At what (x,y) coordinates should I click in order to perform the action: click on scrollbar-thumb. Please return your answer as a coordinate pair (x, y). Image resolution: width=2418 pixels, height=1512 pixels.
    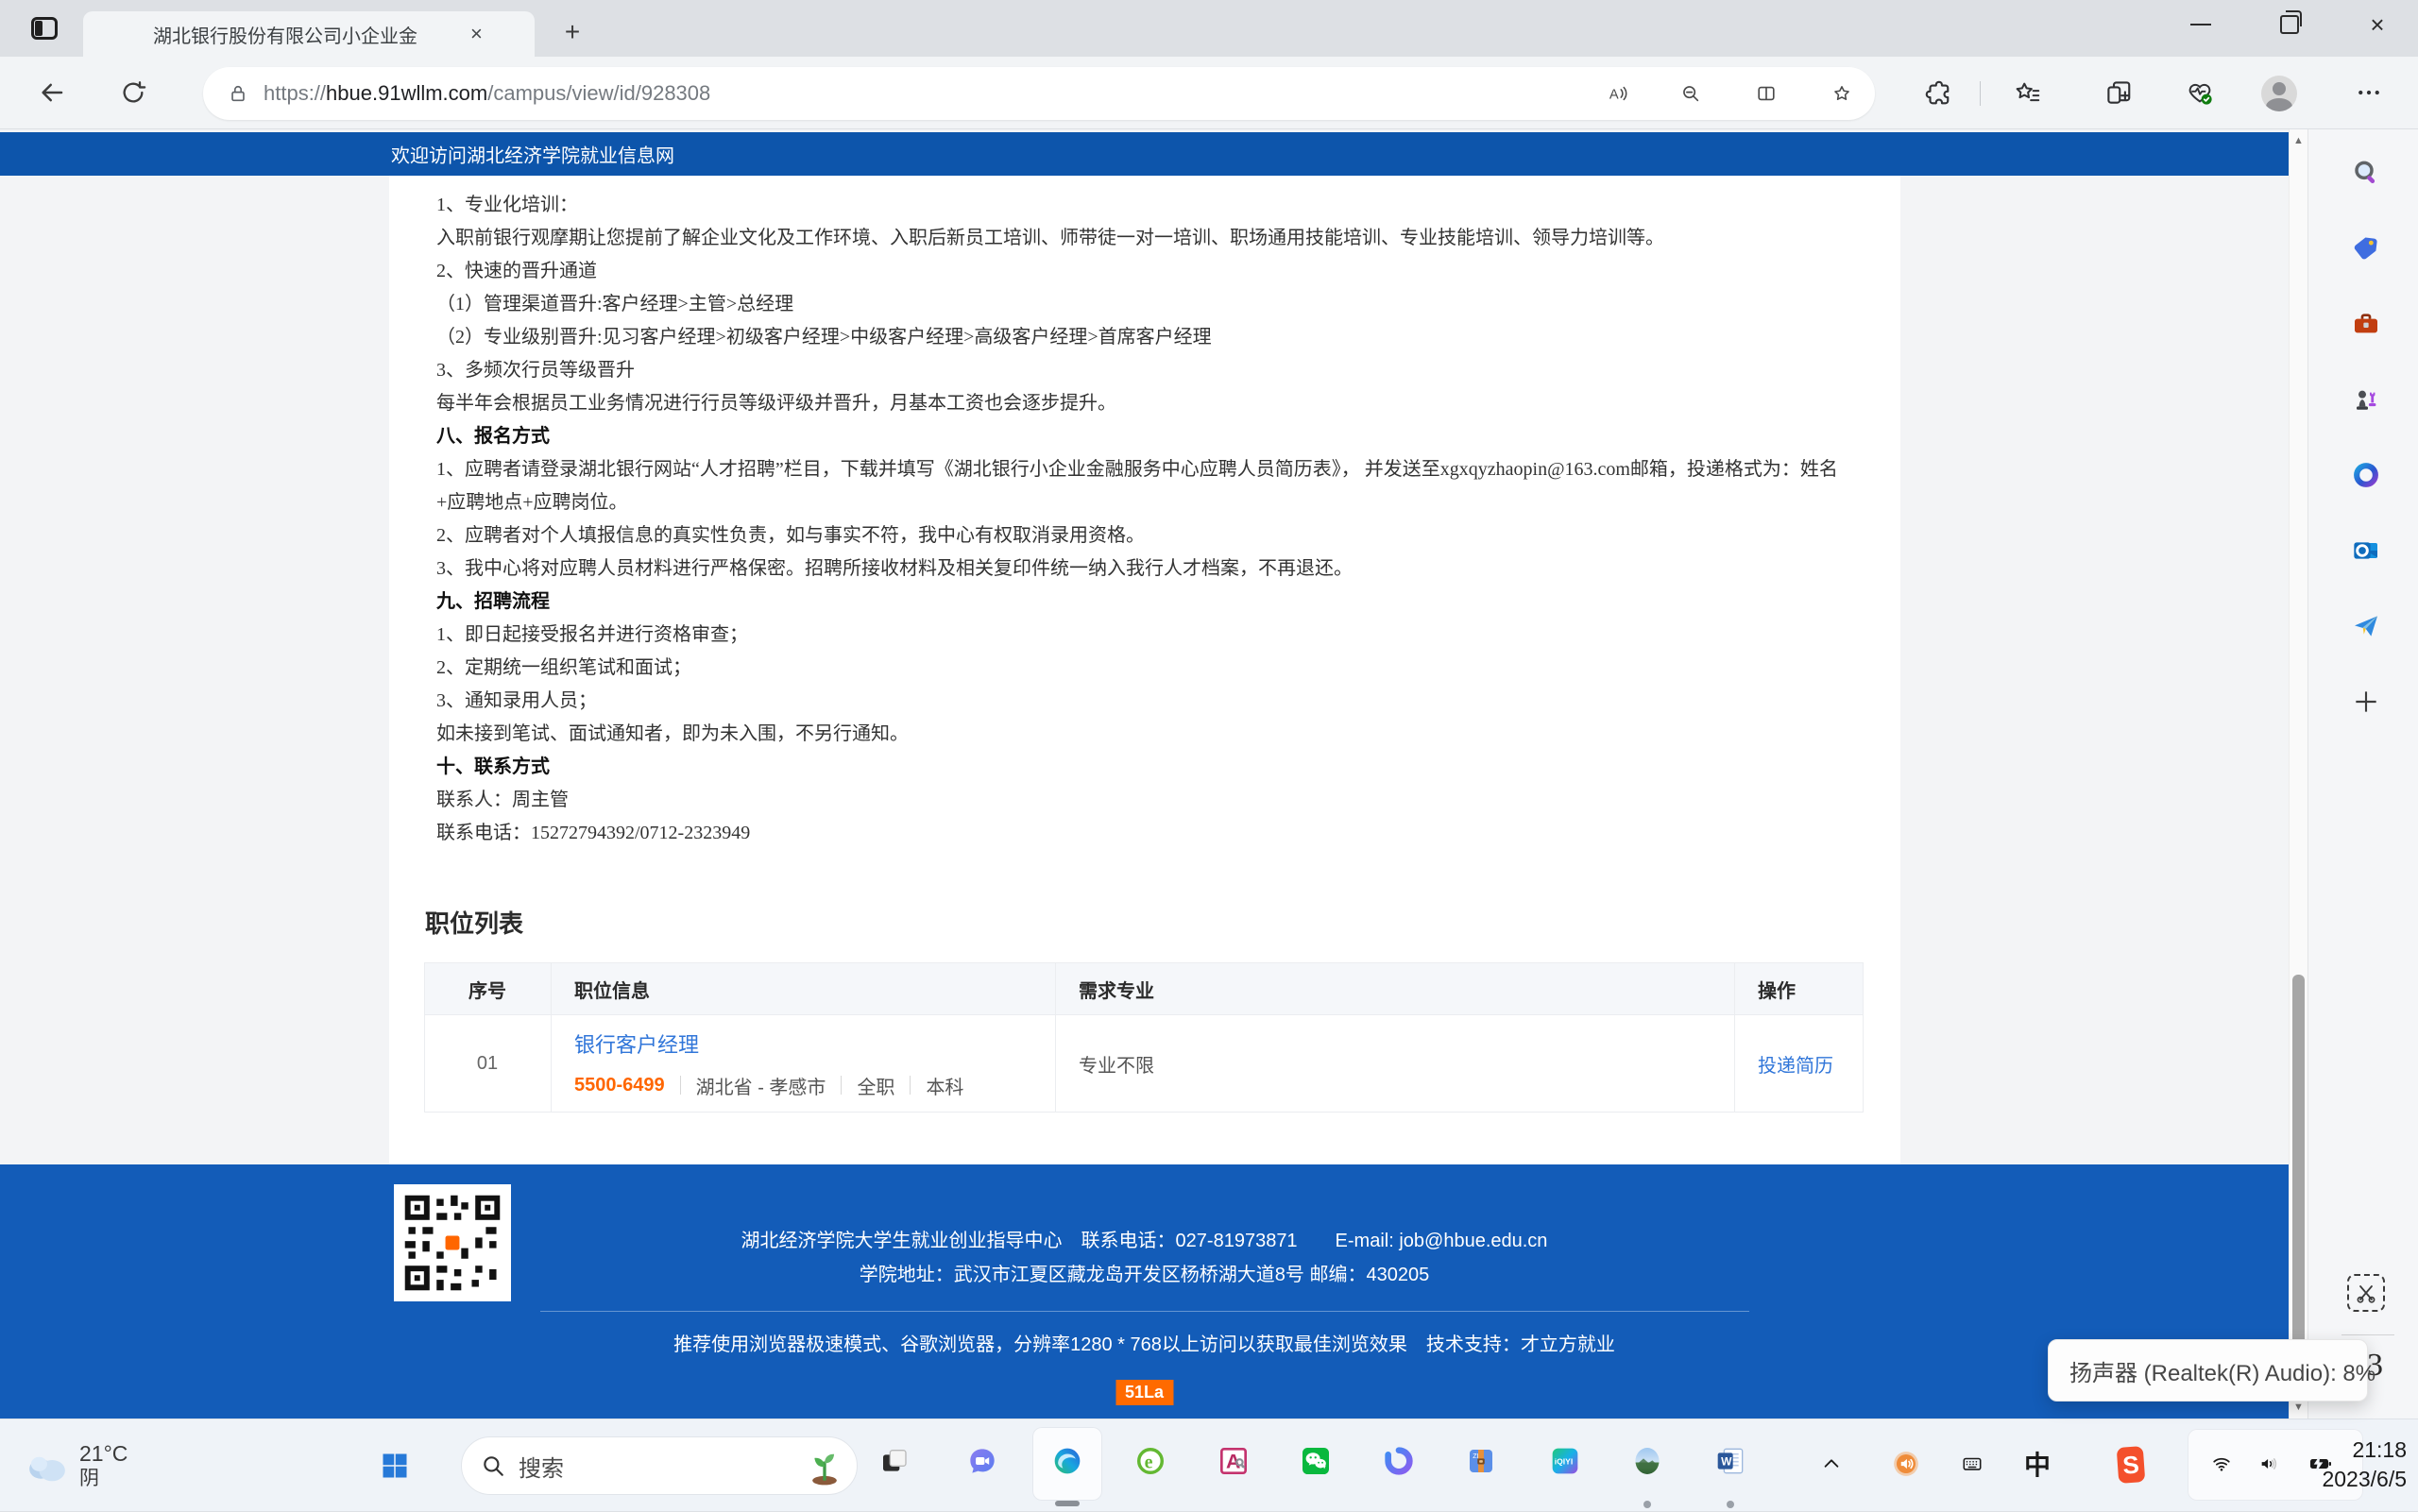
    Looking at the image, I should click on (2299, 1185).